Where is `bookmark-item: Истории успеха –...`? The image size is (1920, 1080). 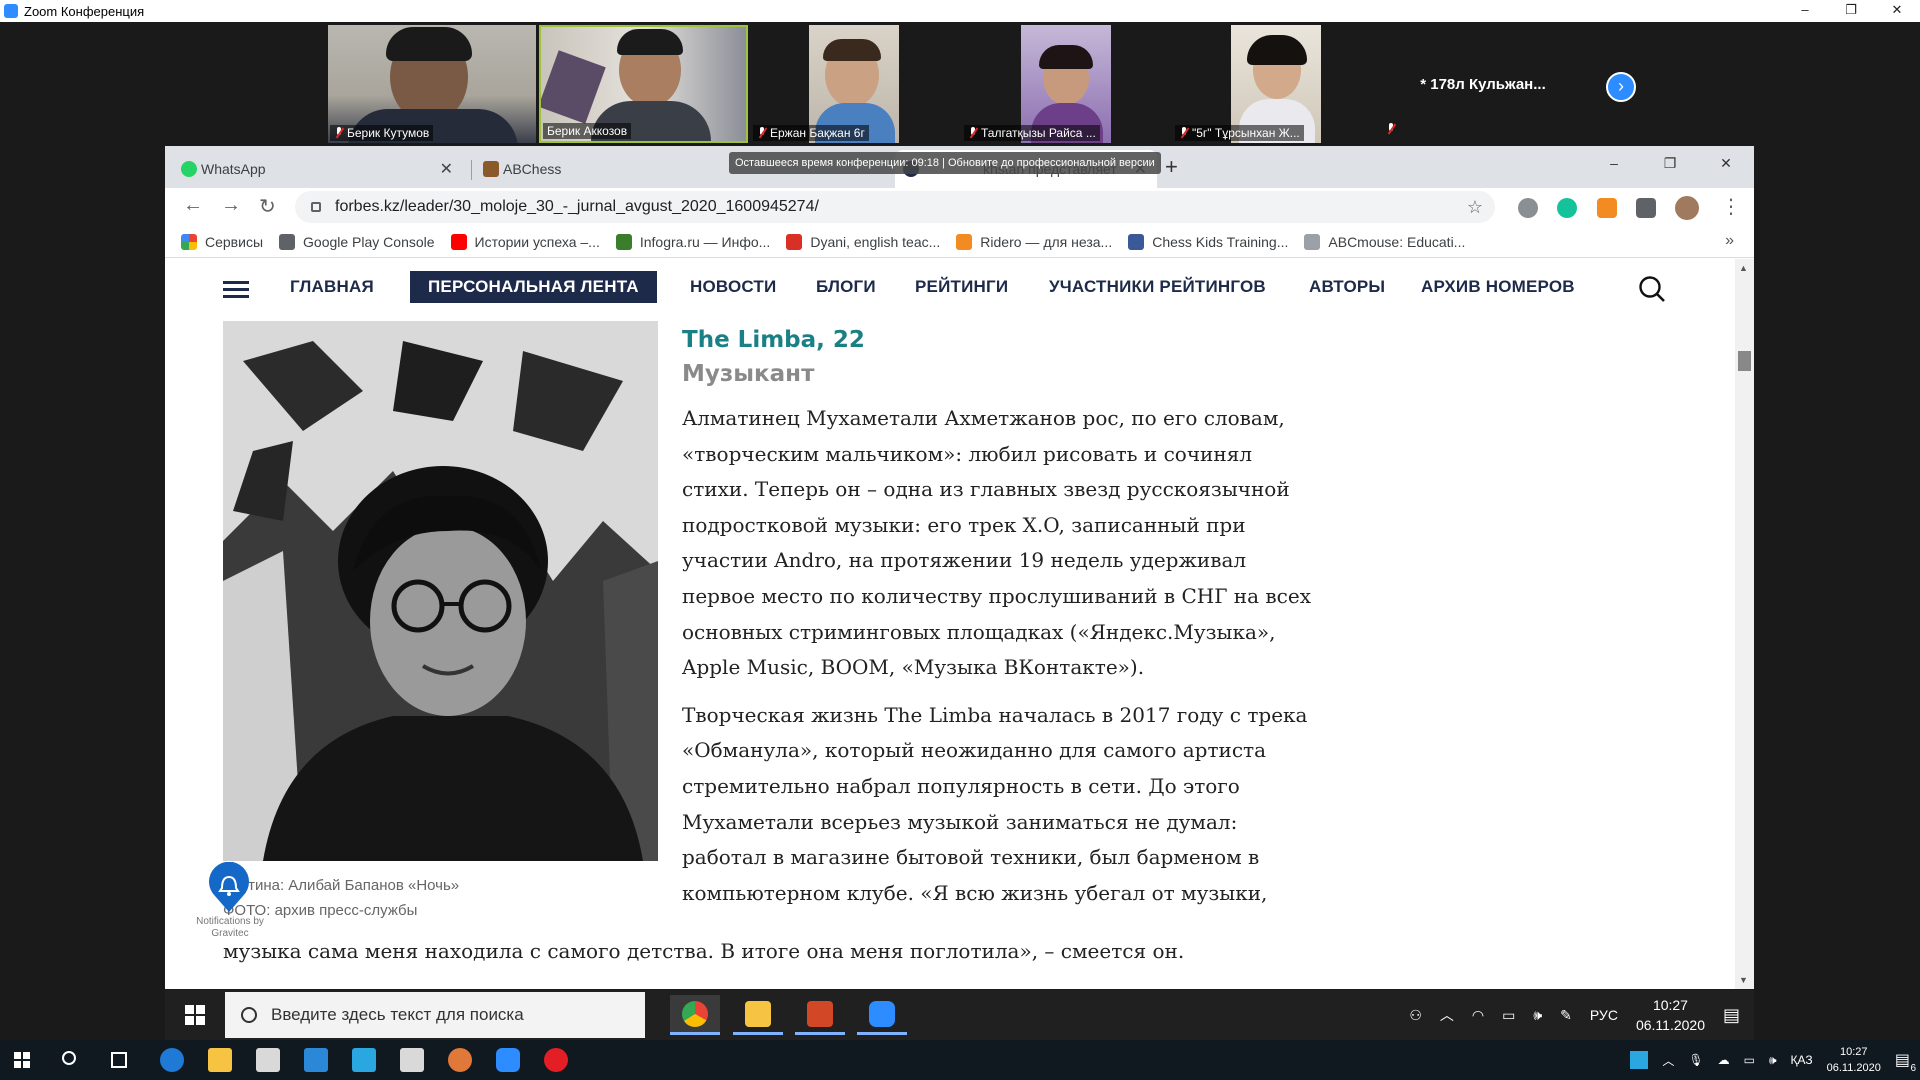 bookmark-item: Истории успеха –... is located at coordinates (525, 241).